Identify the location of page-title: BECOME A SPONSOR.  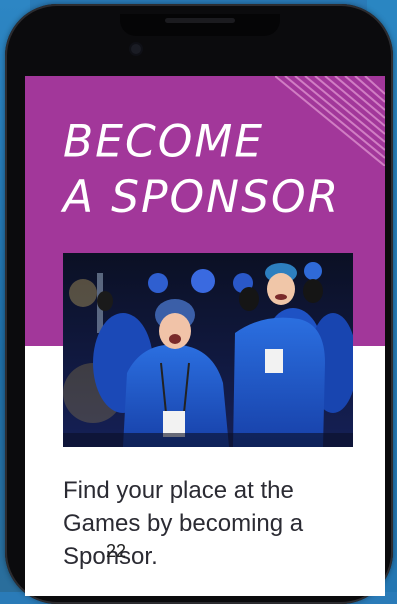
(201, 170).